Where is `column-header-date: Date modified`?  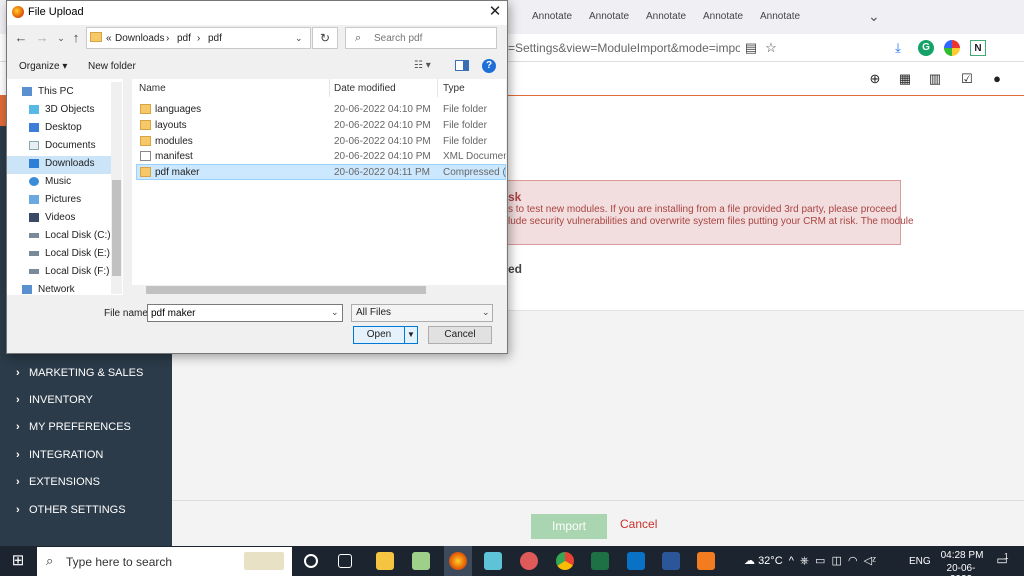 column-header-date: Date modified is located at coordinates (365, 88).